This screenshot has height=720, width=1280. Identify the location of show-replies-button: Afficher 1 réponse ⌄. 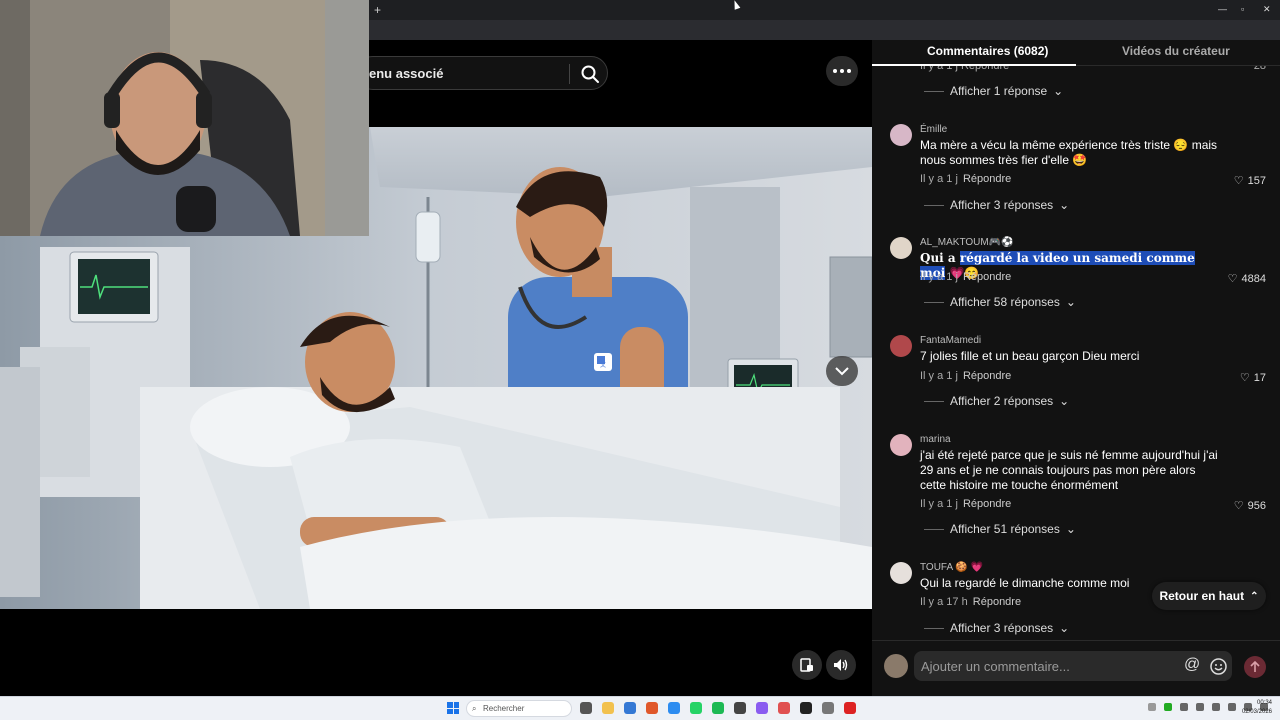
(993, 91).